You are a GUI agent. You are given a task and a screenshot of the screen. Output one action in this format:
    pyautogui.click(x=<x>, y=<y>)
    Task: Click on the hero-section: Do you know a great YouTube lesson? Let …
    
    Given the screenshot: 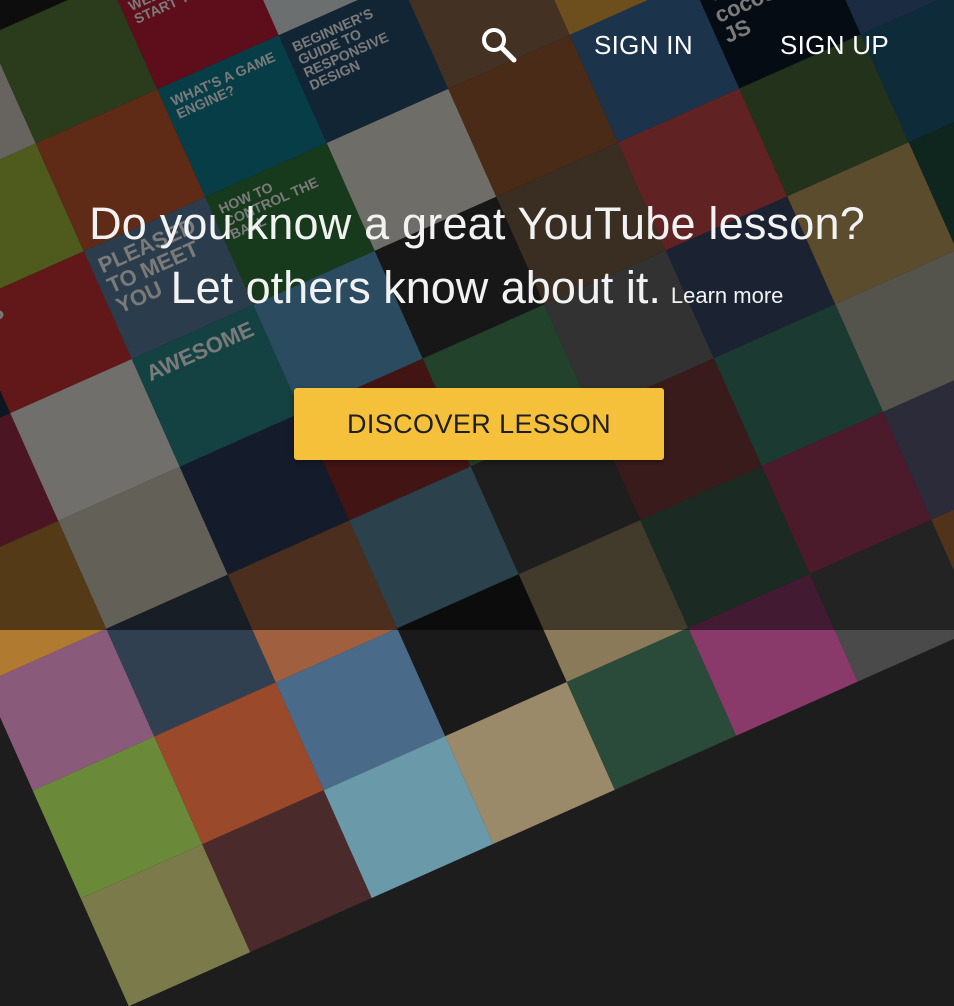 What is the action you would take?
    pyautogui.click(x=477, y=260)
    